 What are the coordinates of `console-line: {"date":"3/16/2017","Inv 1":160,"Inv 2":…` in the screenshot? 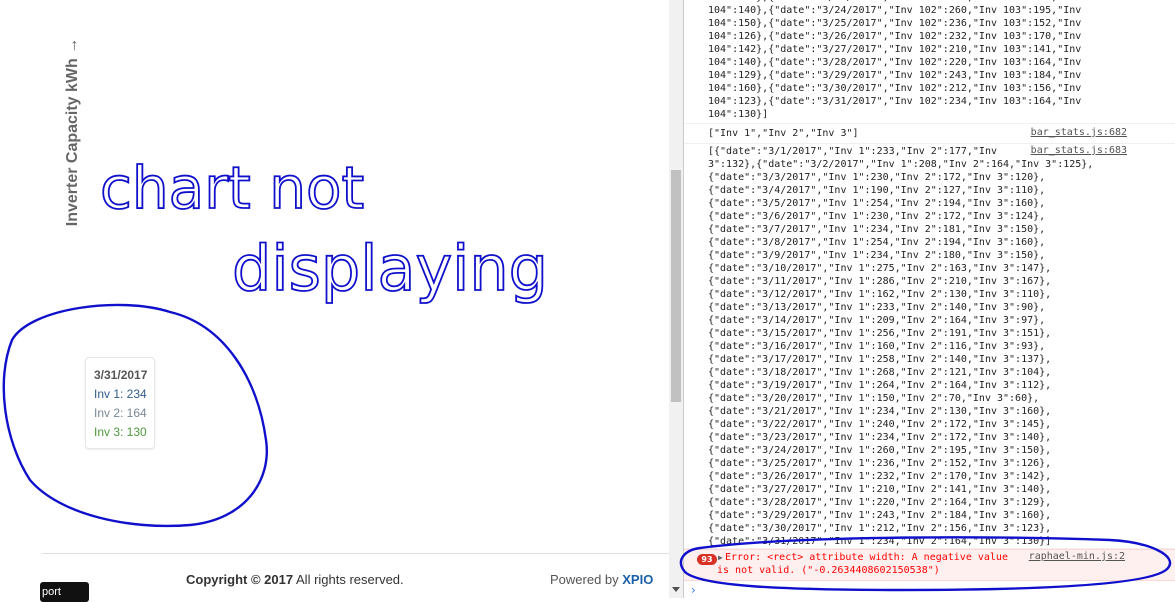 It's located at (877, 346).